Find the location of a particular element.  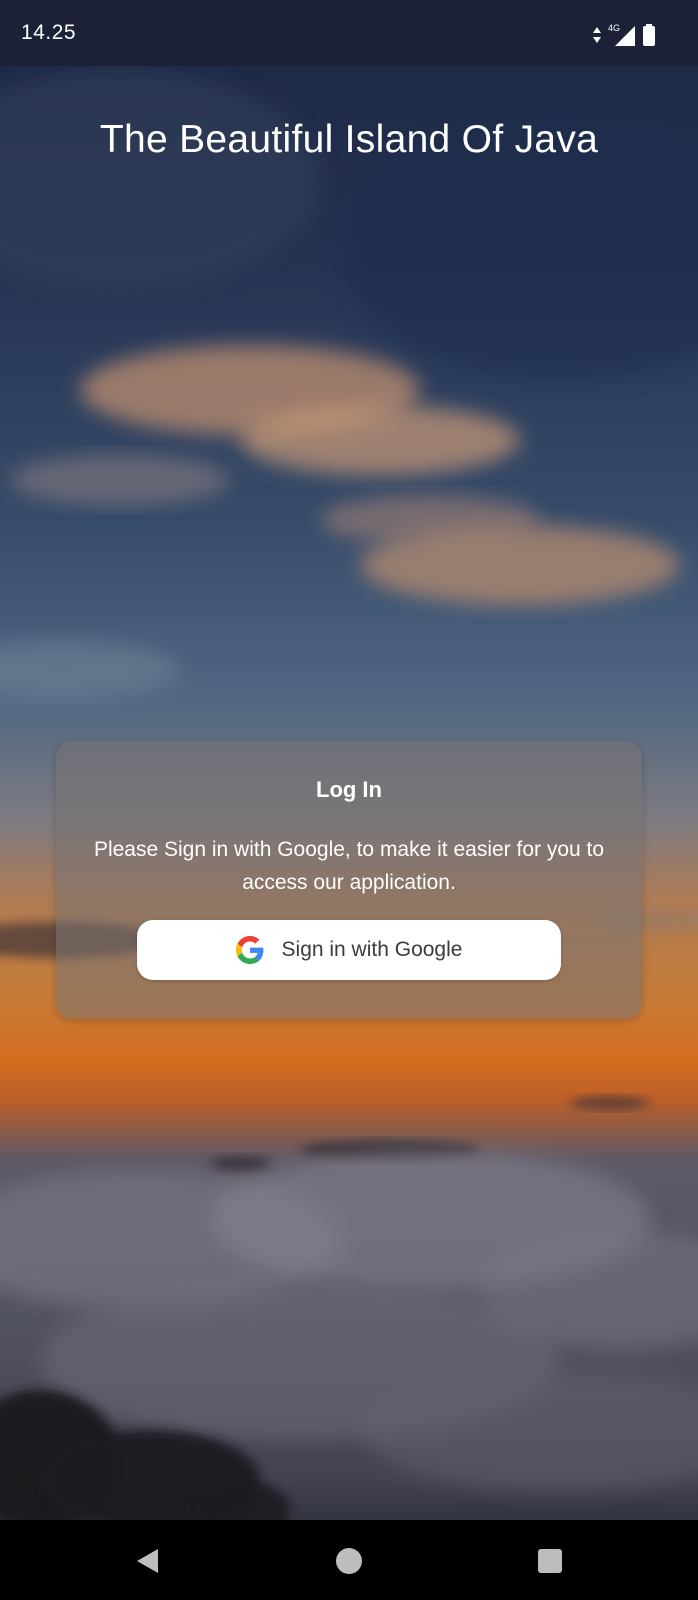

network-type-label: 4G is located at coordinates (614, 28).